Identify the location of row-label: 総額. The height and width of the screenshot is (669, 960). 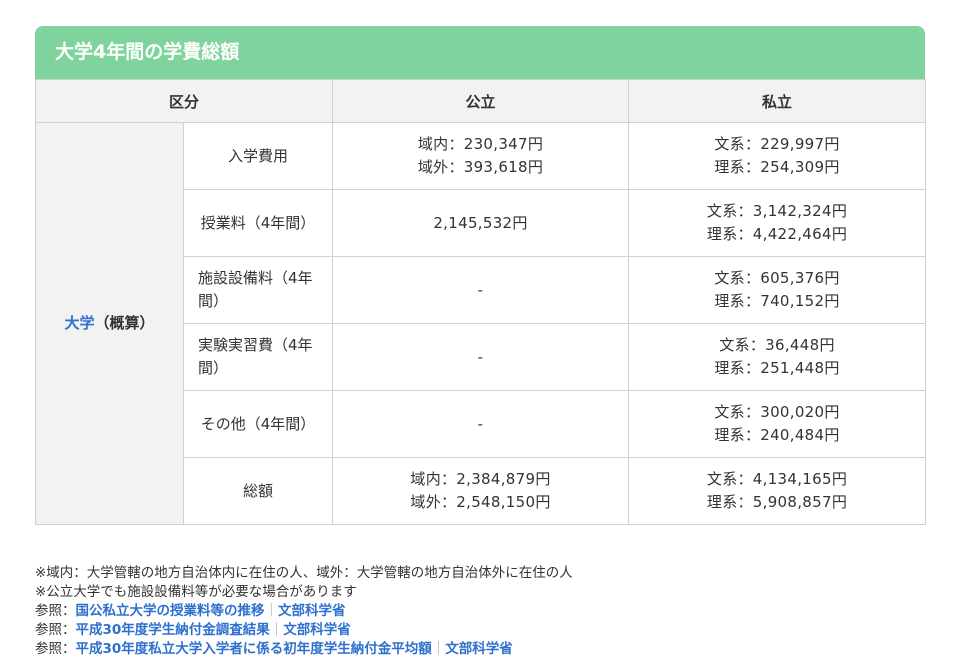
(258, 490).